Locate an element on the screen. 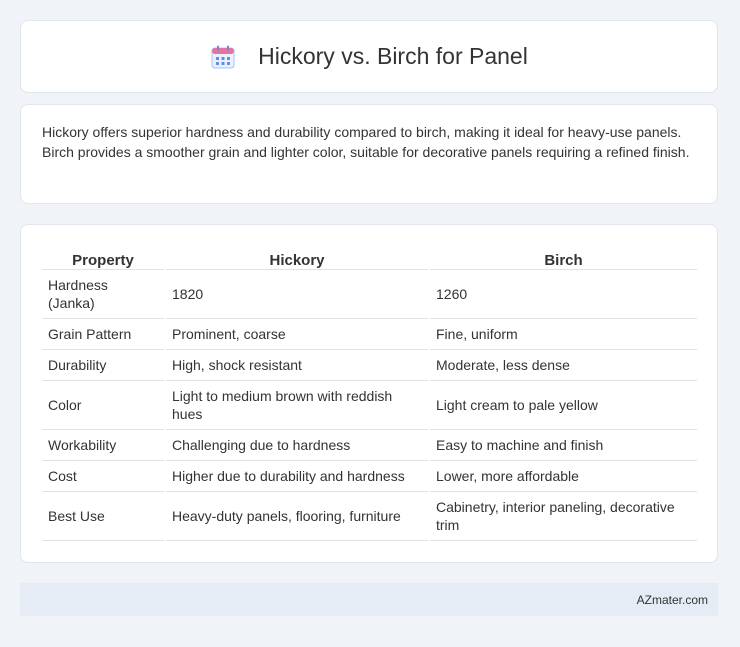 This screenshot has height=647, width=740. header-card: Hickory vs. Birch for Panel is located at coordinates (369, 56).